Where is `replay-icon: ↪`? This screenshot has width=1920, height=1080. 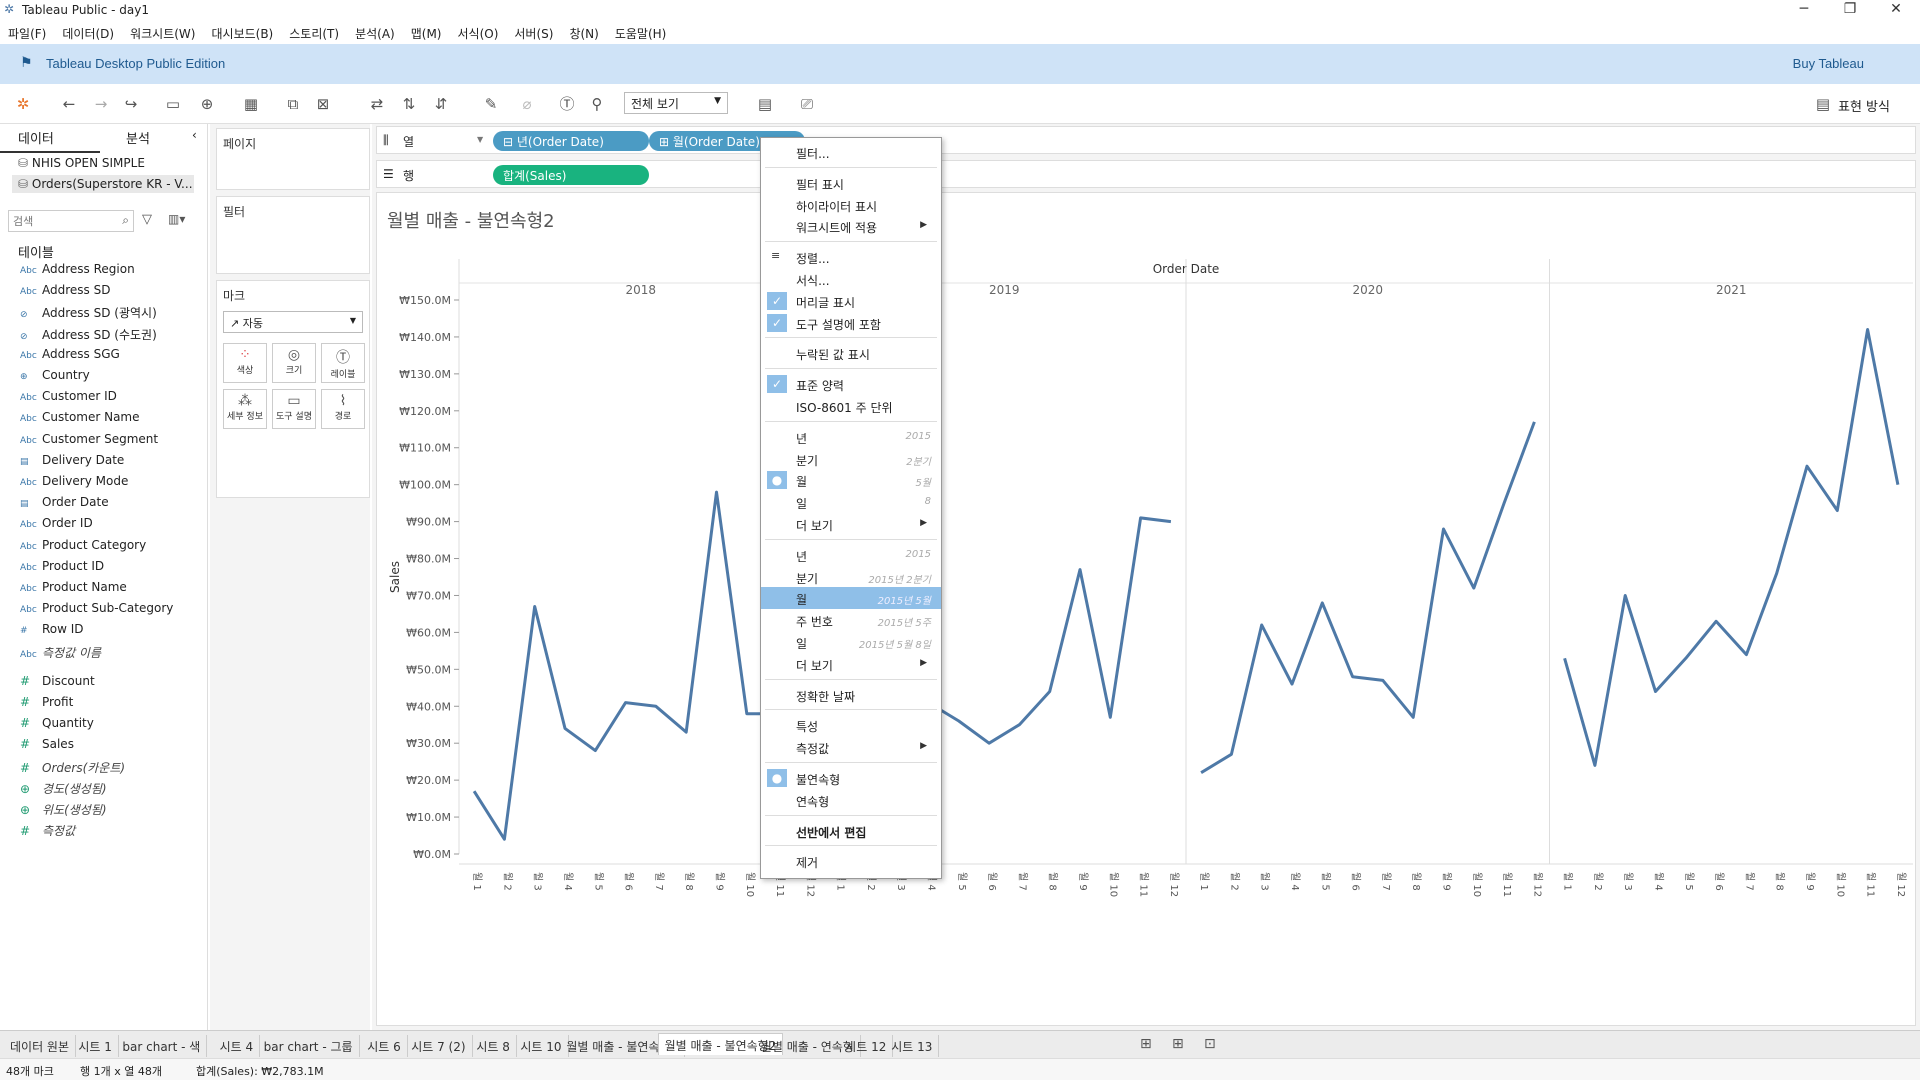
replay-icon: ↪ is located at coordinates (131, 104).